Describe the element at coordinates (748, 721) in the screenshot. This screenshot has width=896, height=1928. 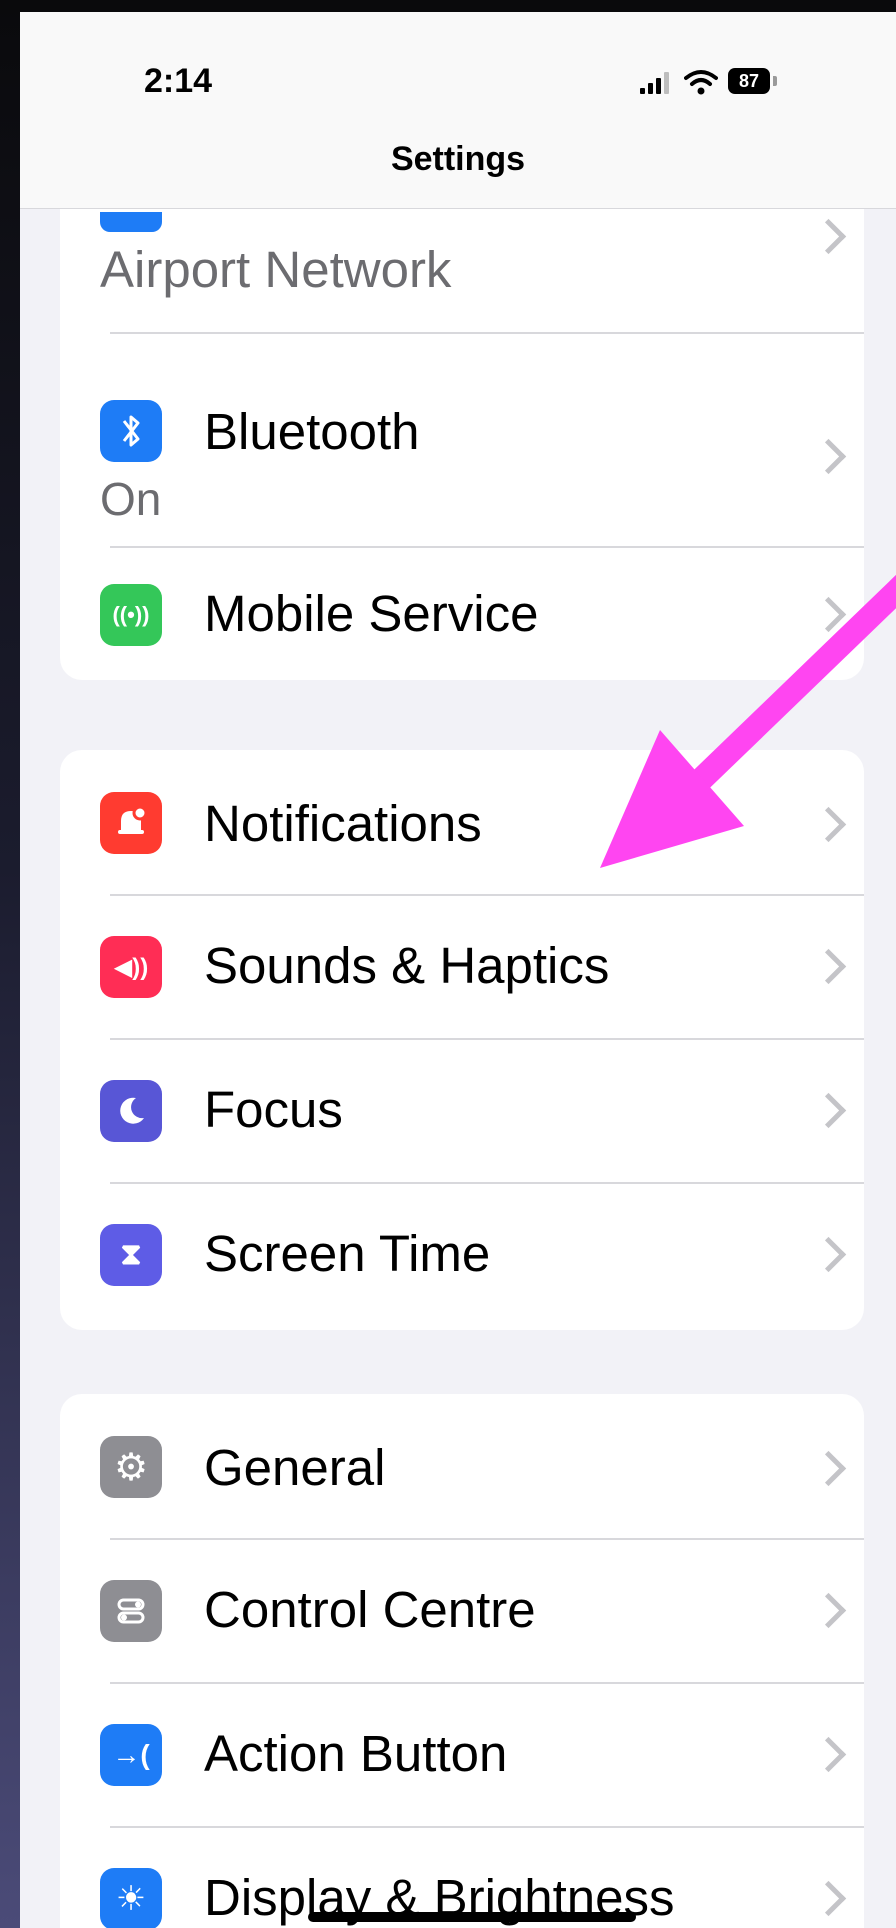
I see `annotation-arrow` at that location.